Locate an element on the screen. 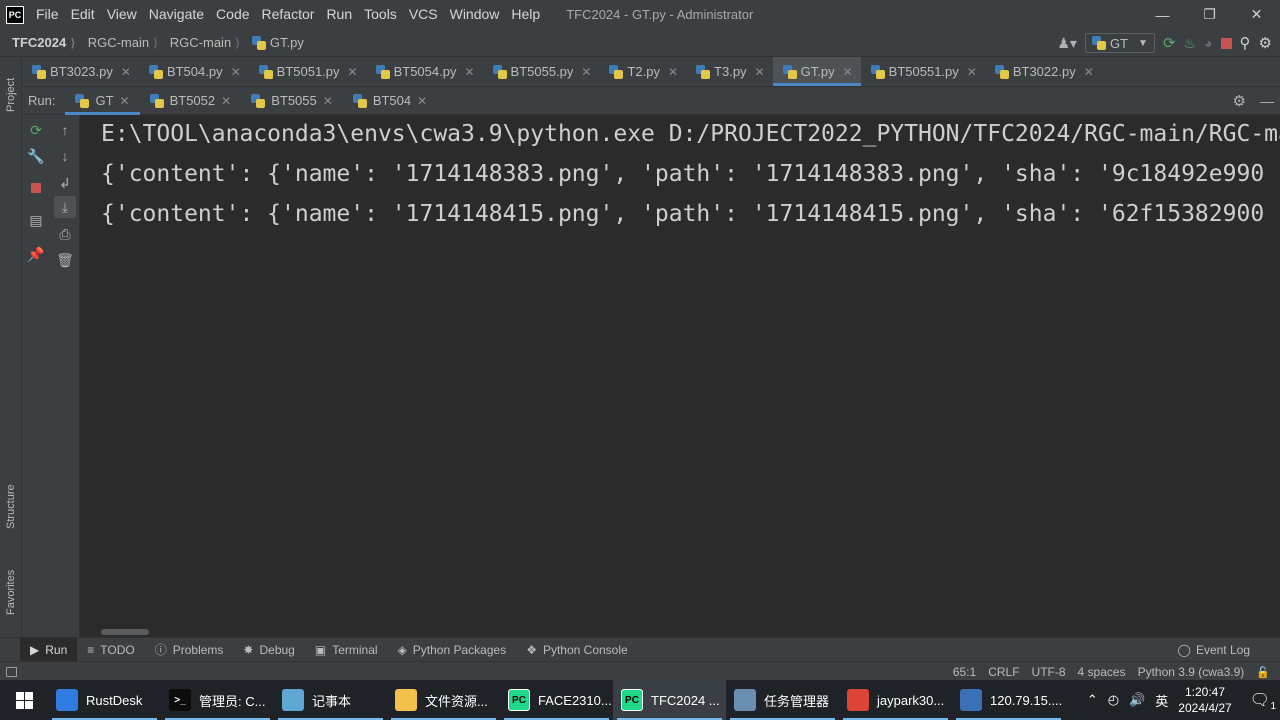  menu-run: Run is located at coordinates (339, 14).